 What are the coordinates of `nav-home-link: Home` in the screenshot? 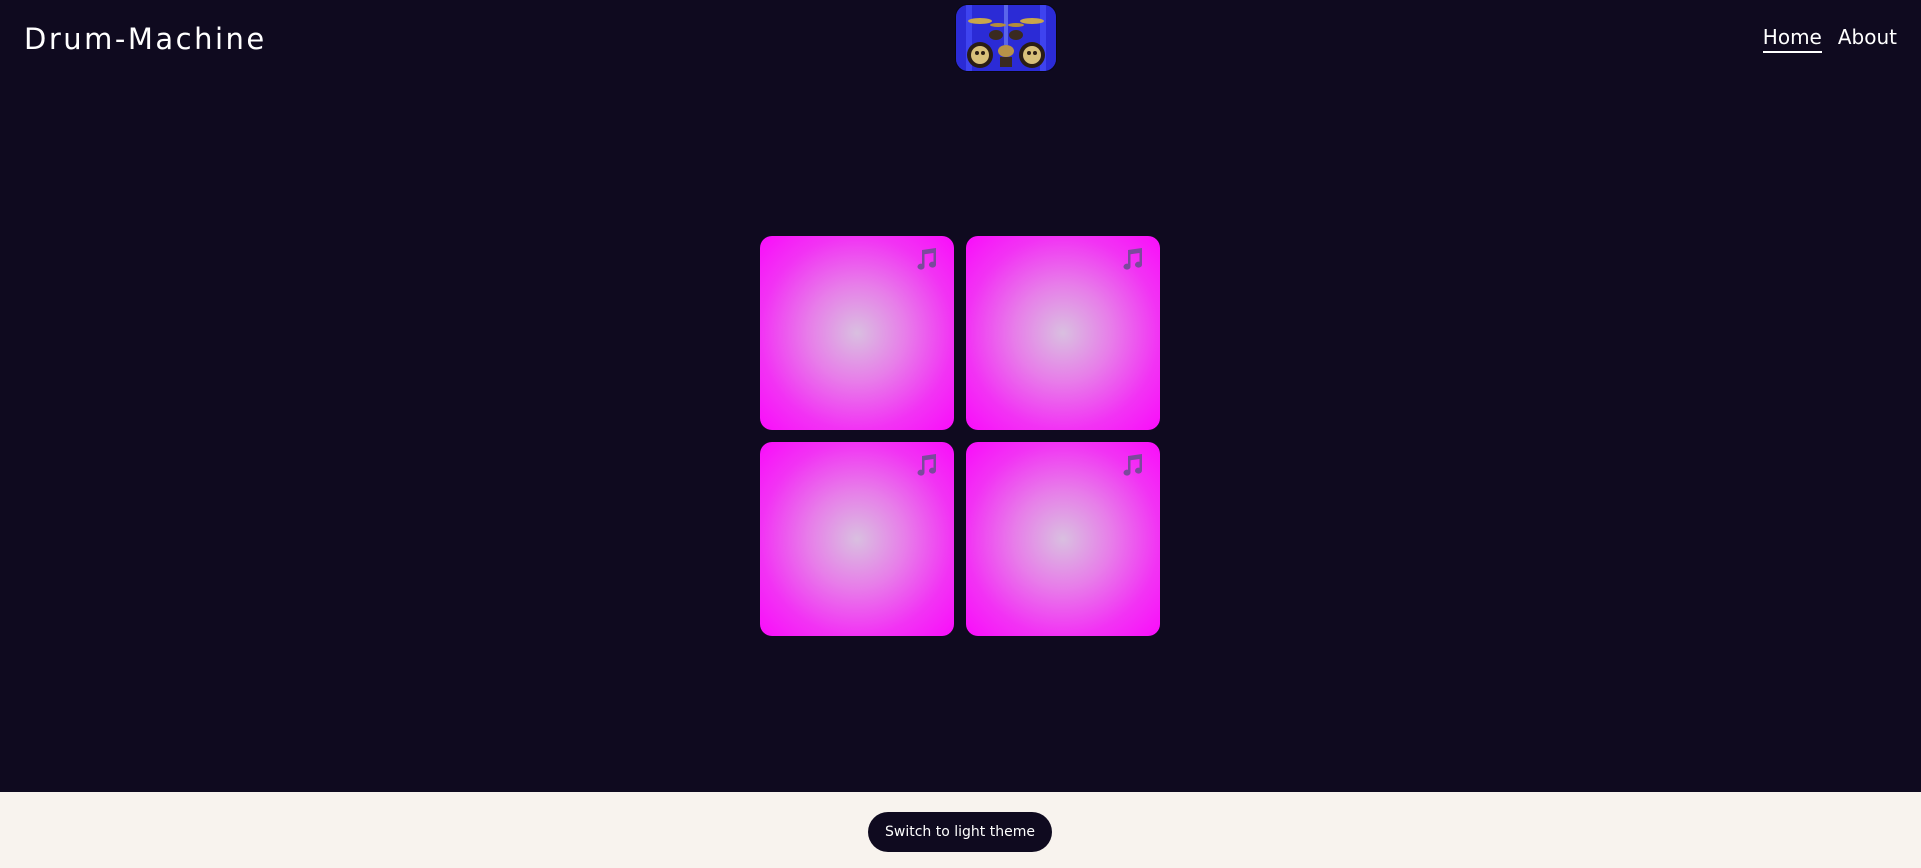 It's located at (1792, 39).